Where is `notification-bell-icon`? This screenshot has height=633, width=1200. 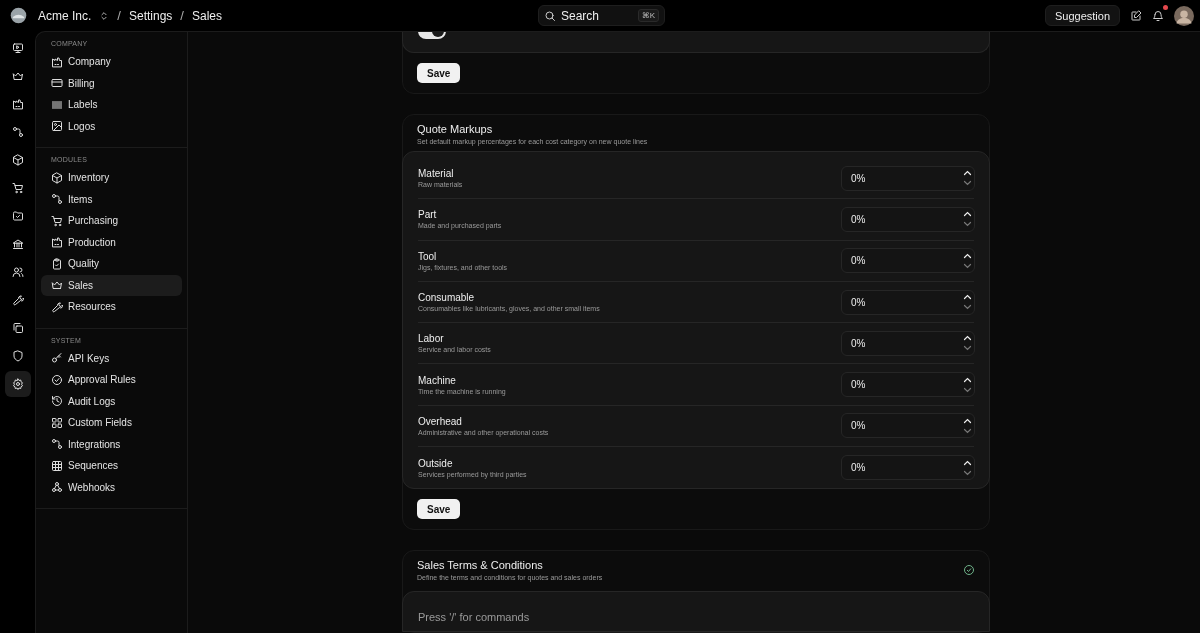
notification-bell-icon is located at coordinates (1158, 15).